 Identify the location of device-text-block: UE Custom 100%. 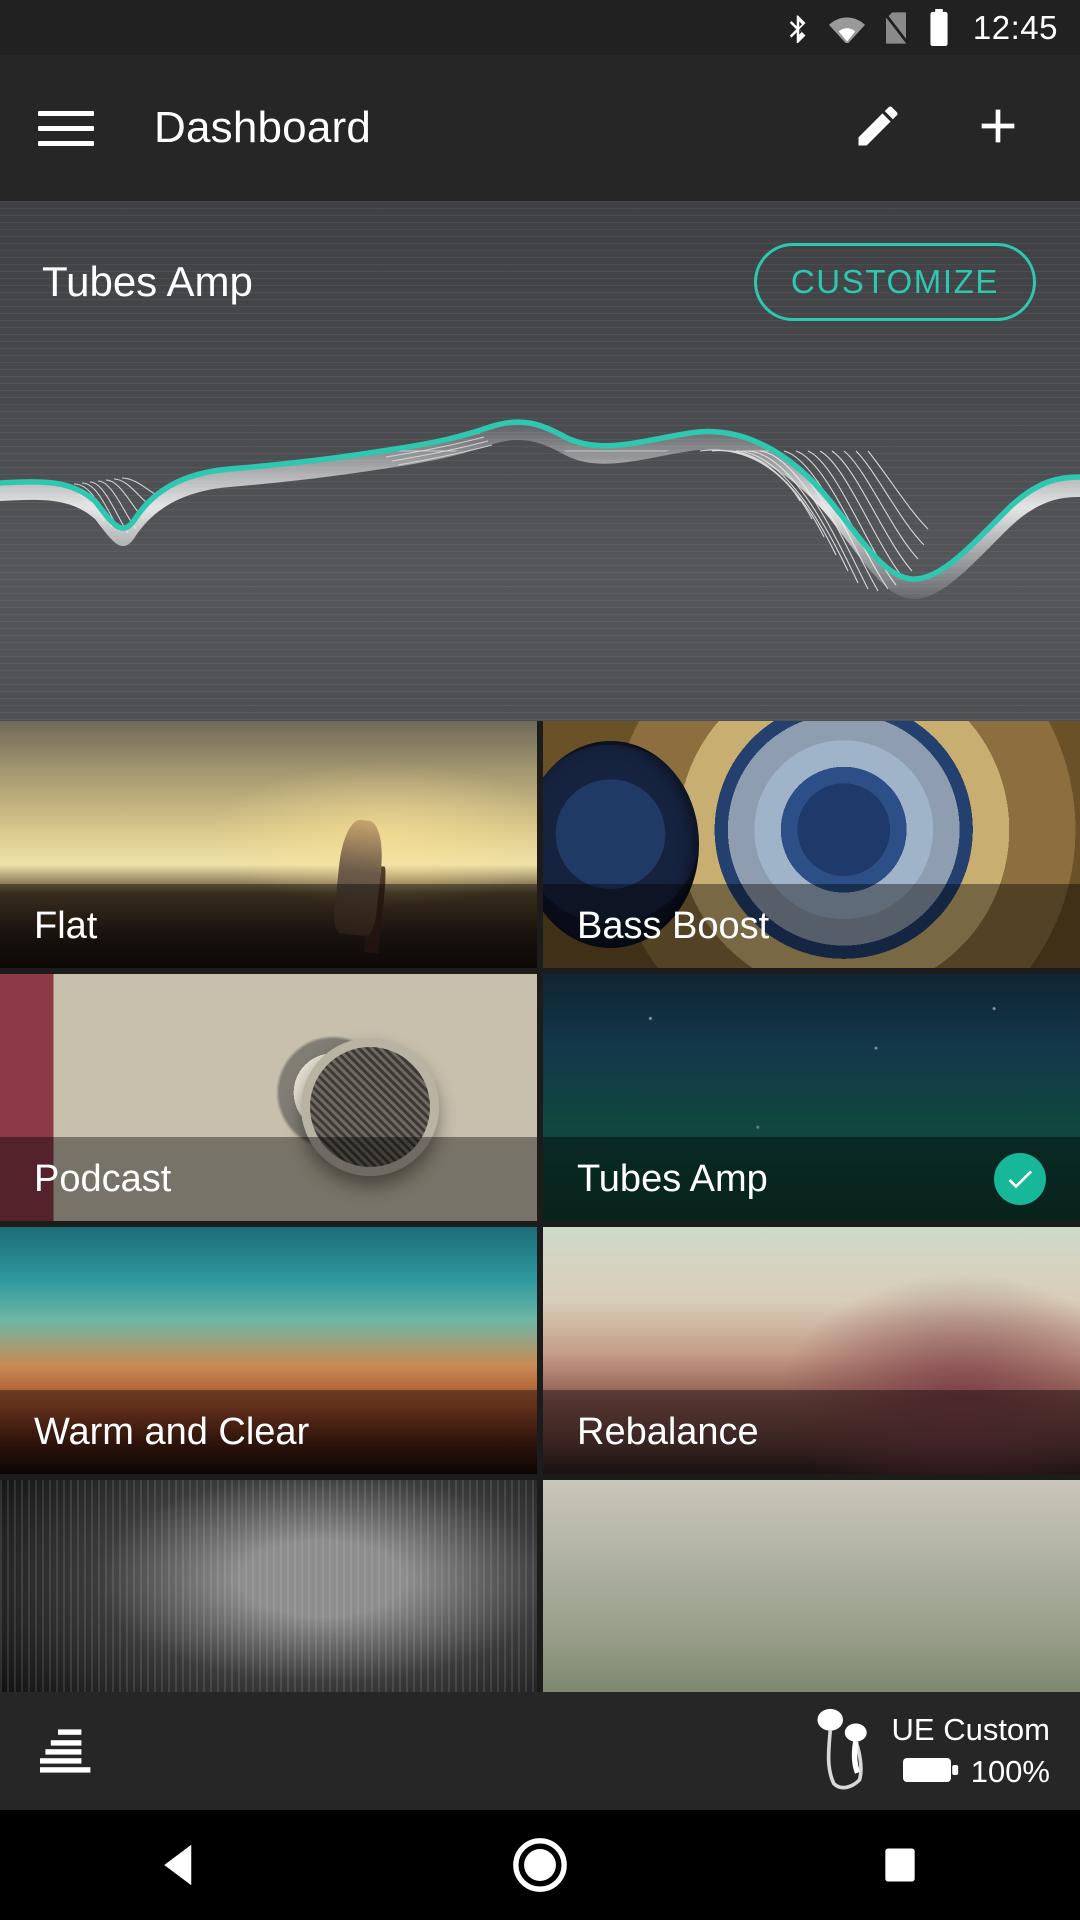
(971, 1751).